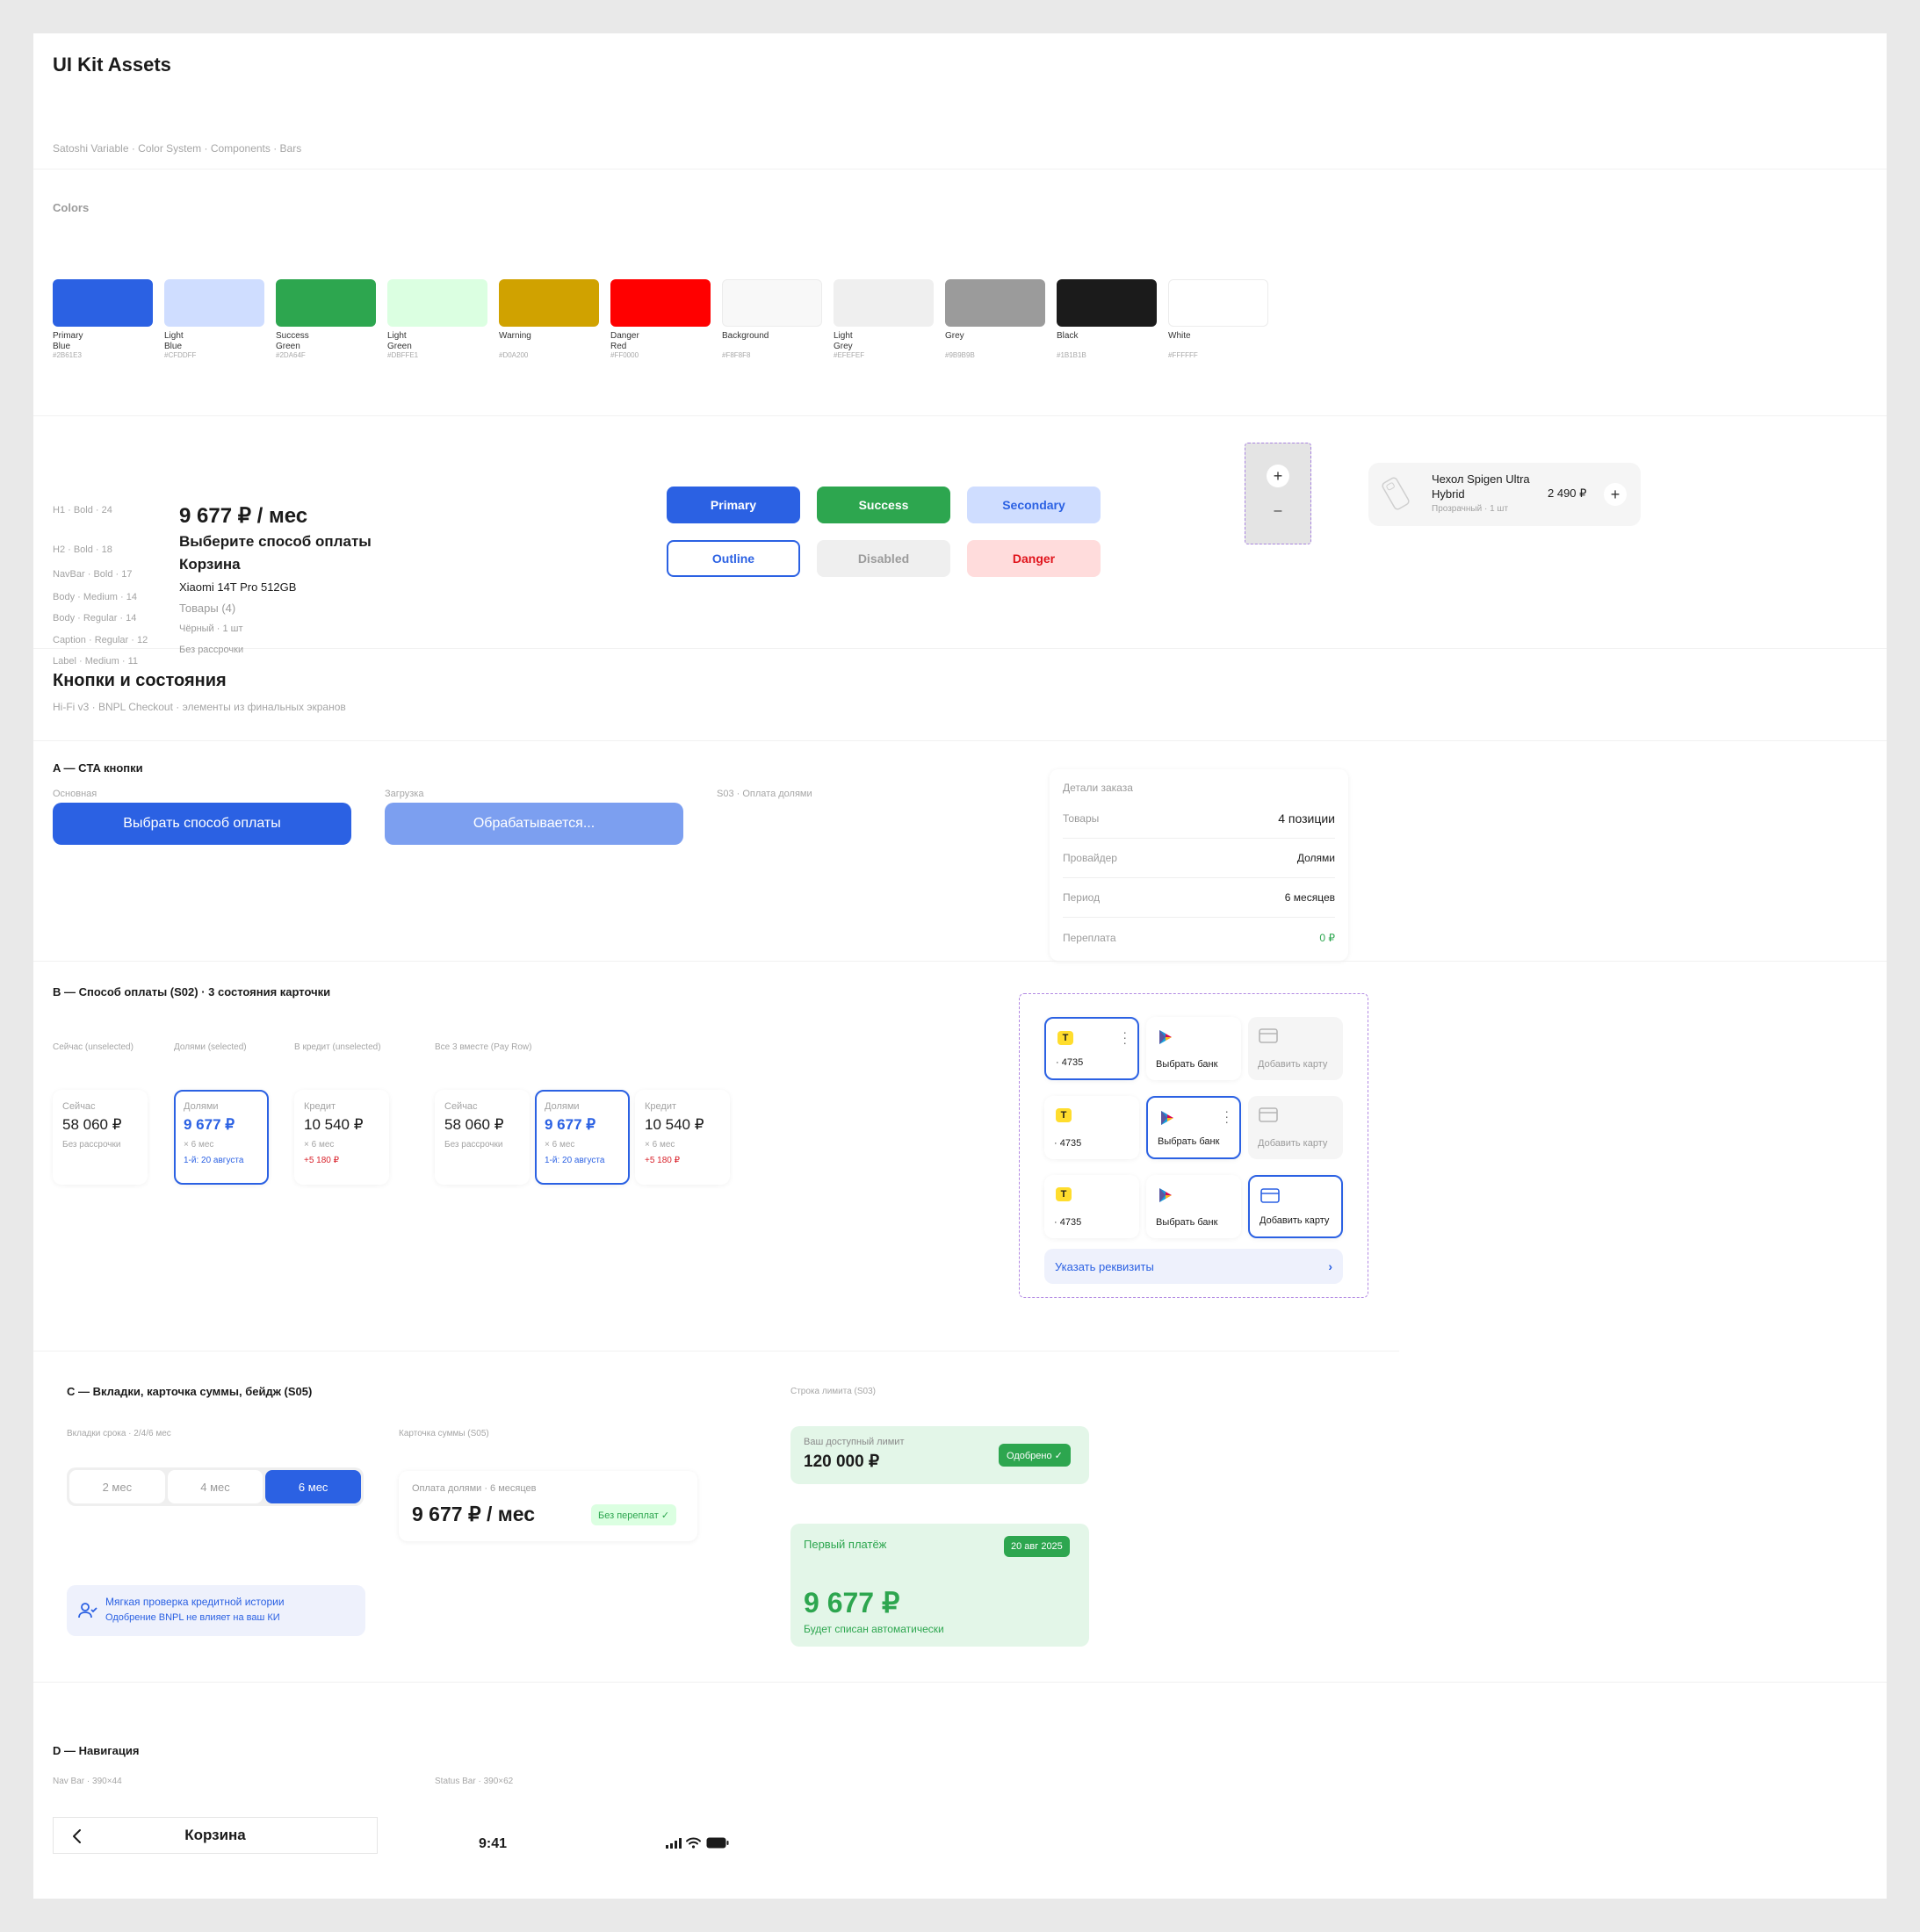 This screenshot has height=1932, width=1920. Describe the element at coordinates (1278, 476) in the screenshot. I see `plus-button: +` at that location.